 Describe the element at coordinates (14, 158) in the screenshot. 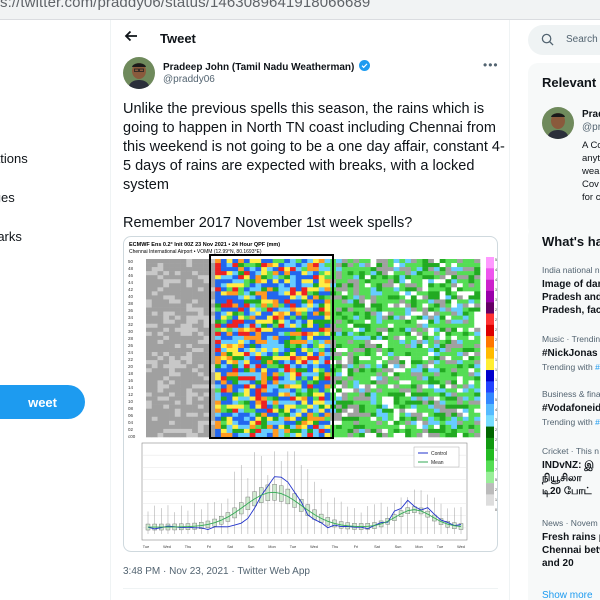

I see `nav-notifications: fications` at that location.